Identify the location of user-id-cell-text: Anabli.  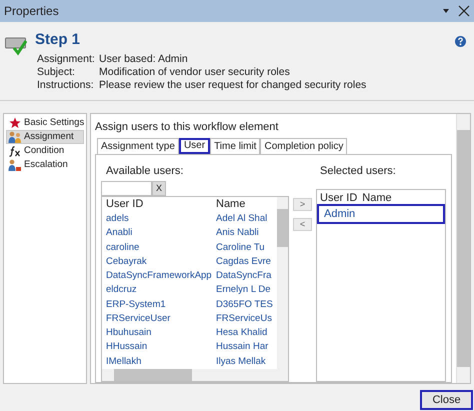
(120, 233).